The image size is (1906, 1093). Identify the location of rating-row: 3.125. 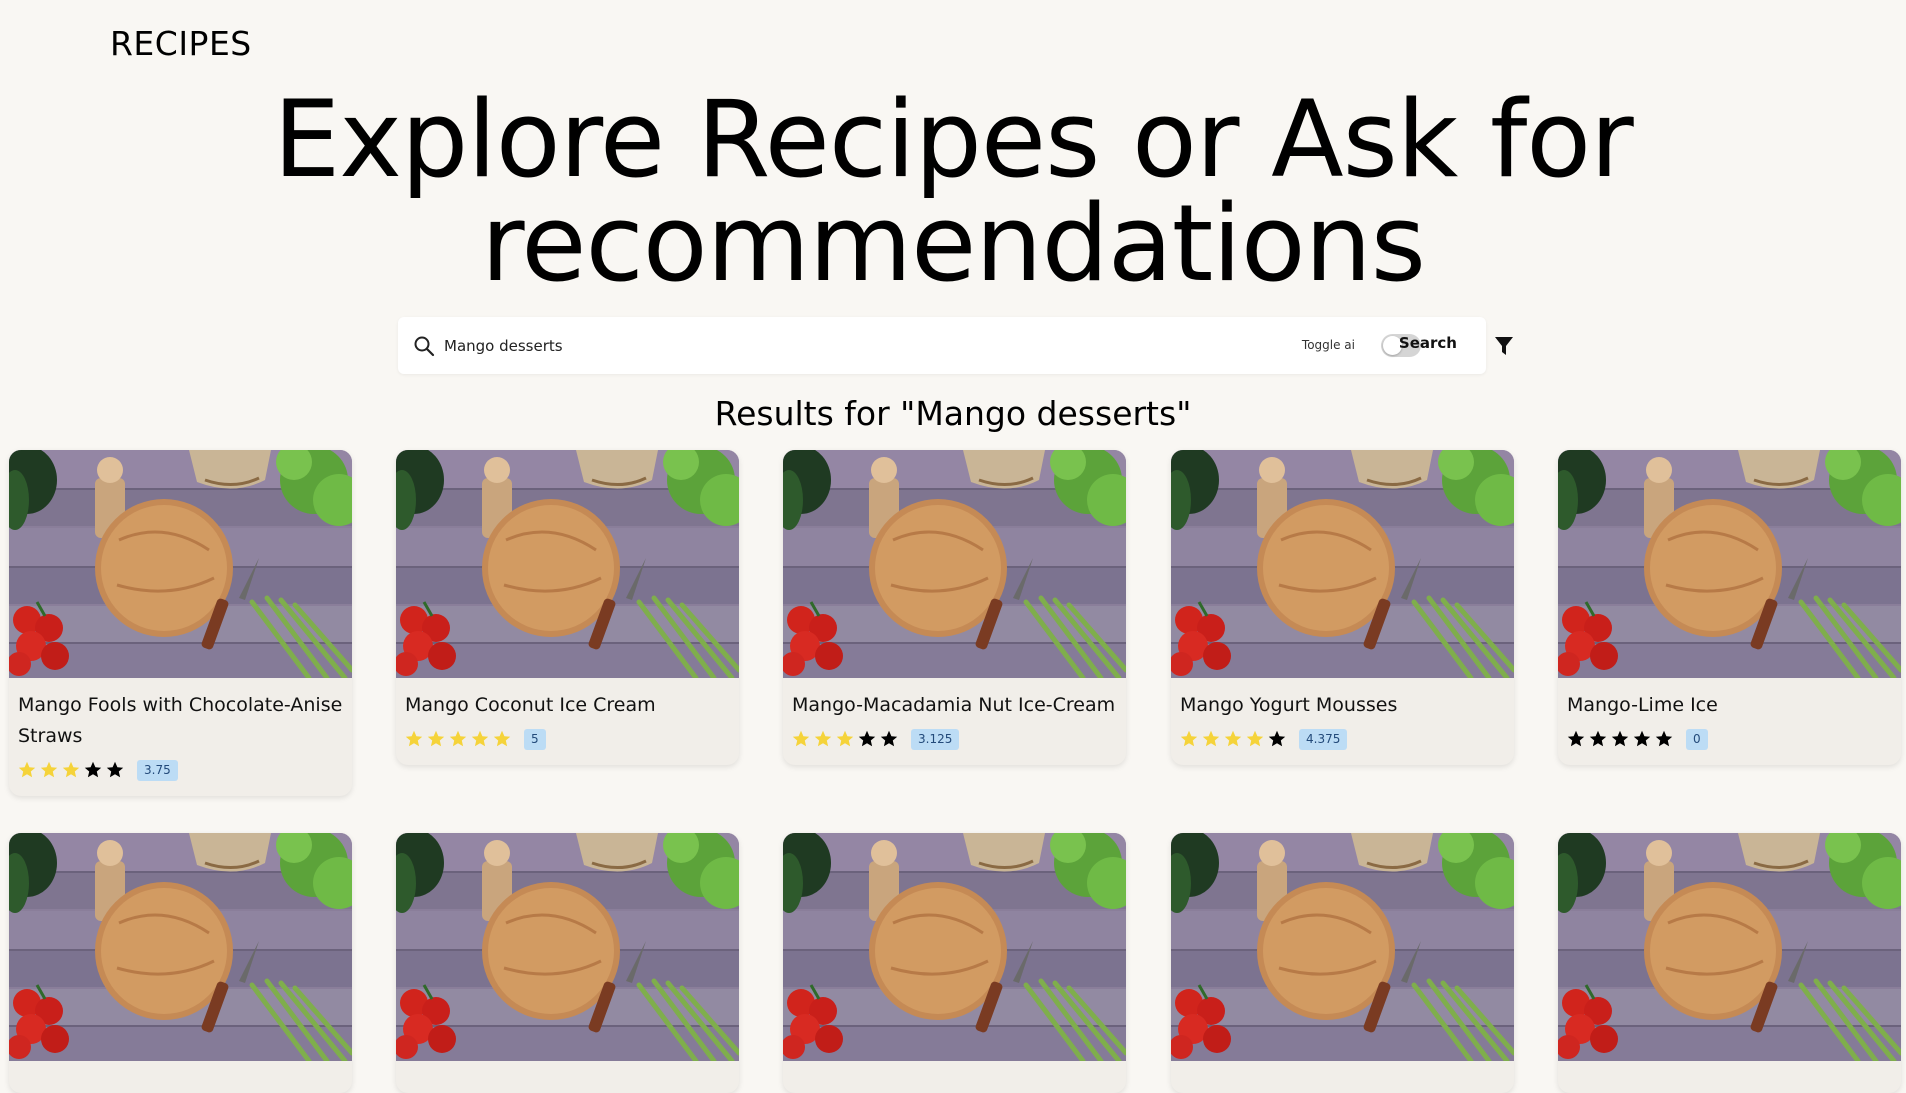
(954, 739).